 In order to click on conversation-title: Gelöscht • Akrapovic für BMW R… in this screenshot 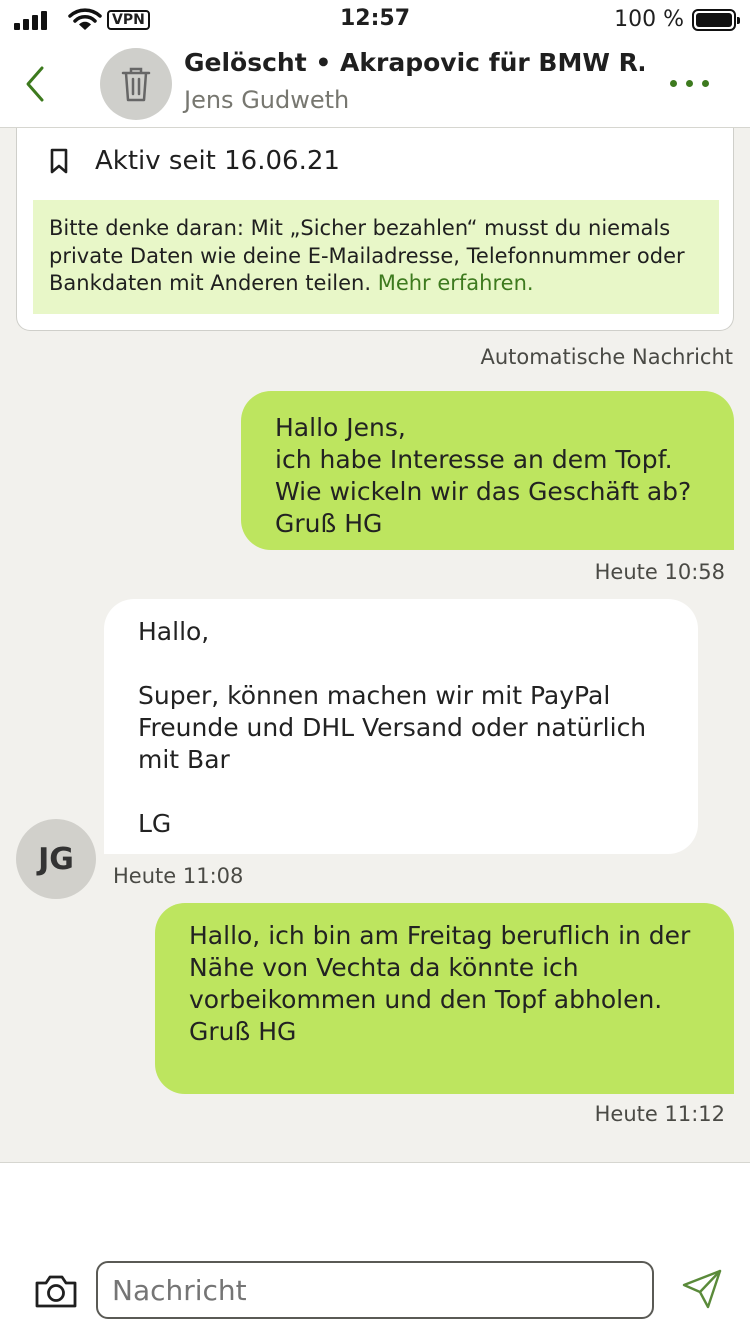, I will do `click(414, 62)`.